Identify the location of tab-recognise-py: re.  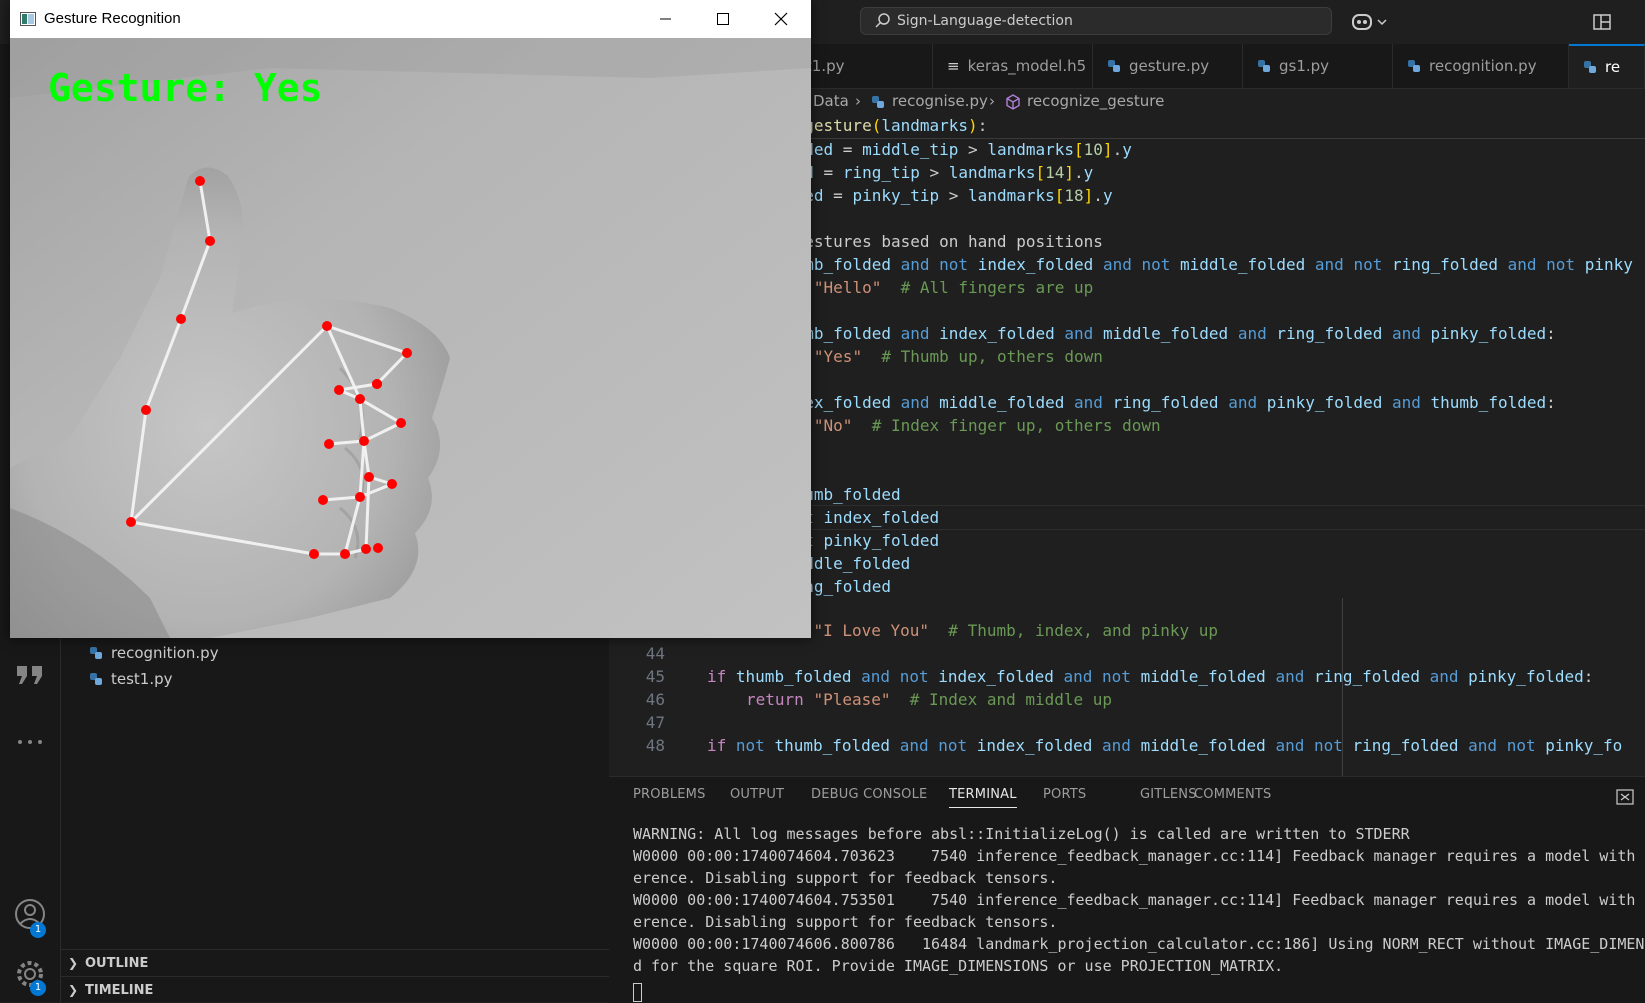
(1607, 66).